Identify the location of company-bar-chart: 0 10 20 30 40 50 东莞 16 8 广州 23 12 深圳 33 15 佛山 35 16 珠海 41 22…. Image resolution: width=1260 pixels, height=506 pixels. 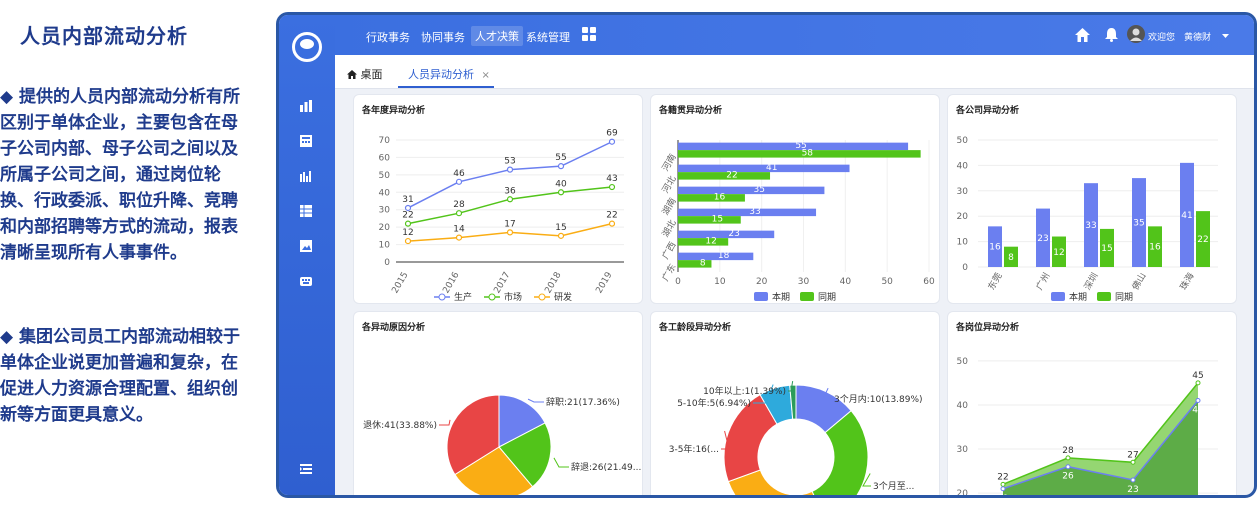
(1087, 219).